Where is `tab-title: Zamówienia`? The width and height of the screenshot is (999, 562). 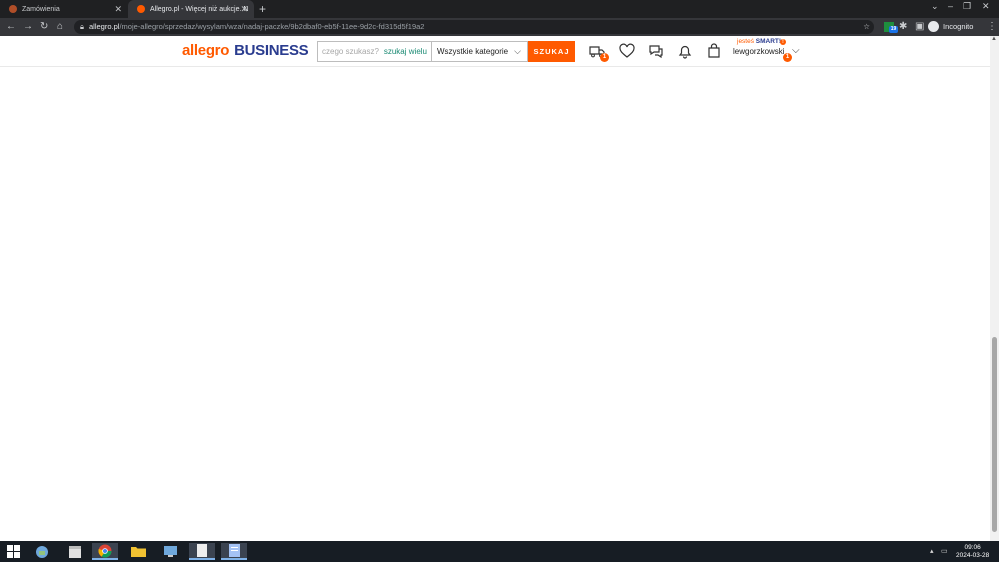 tab-title: Zamówienia is located at coordinates (41, 9).